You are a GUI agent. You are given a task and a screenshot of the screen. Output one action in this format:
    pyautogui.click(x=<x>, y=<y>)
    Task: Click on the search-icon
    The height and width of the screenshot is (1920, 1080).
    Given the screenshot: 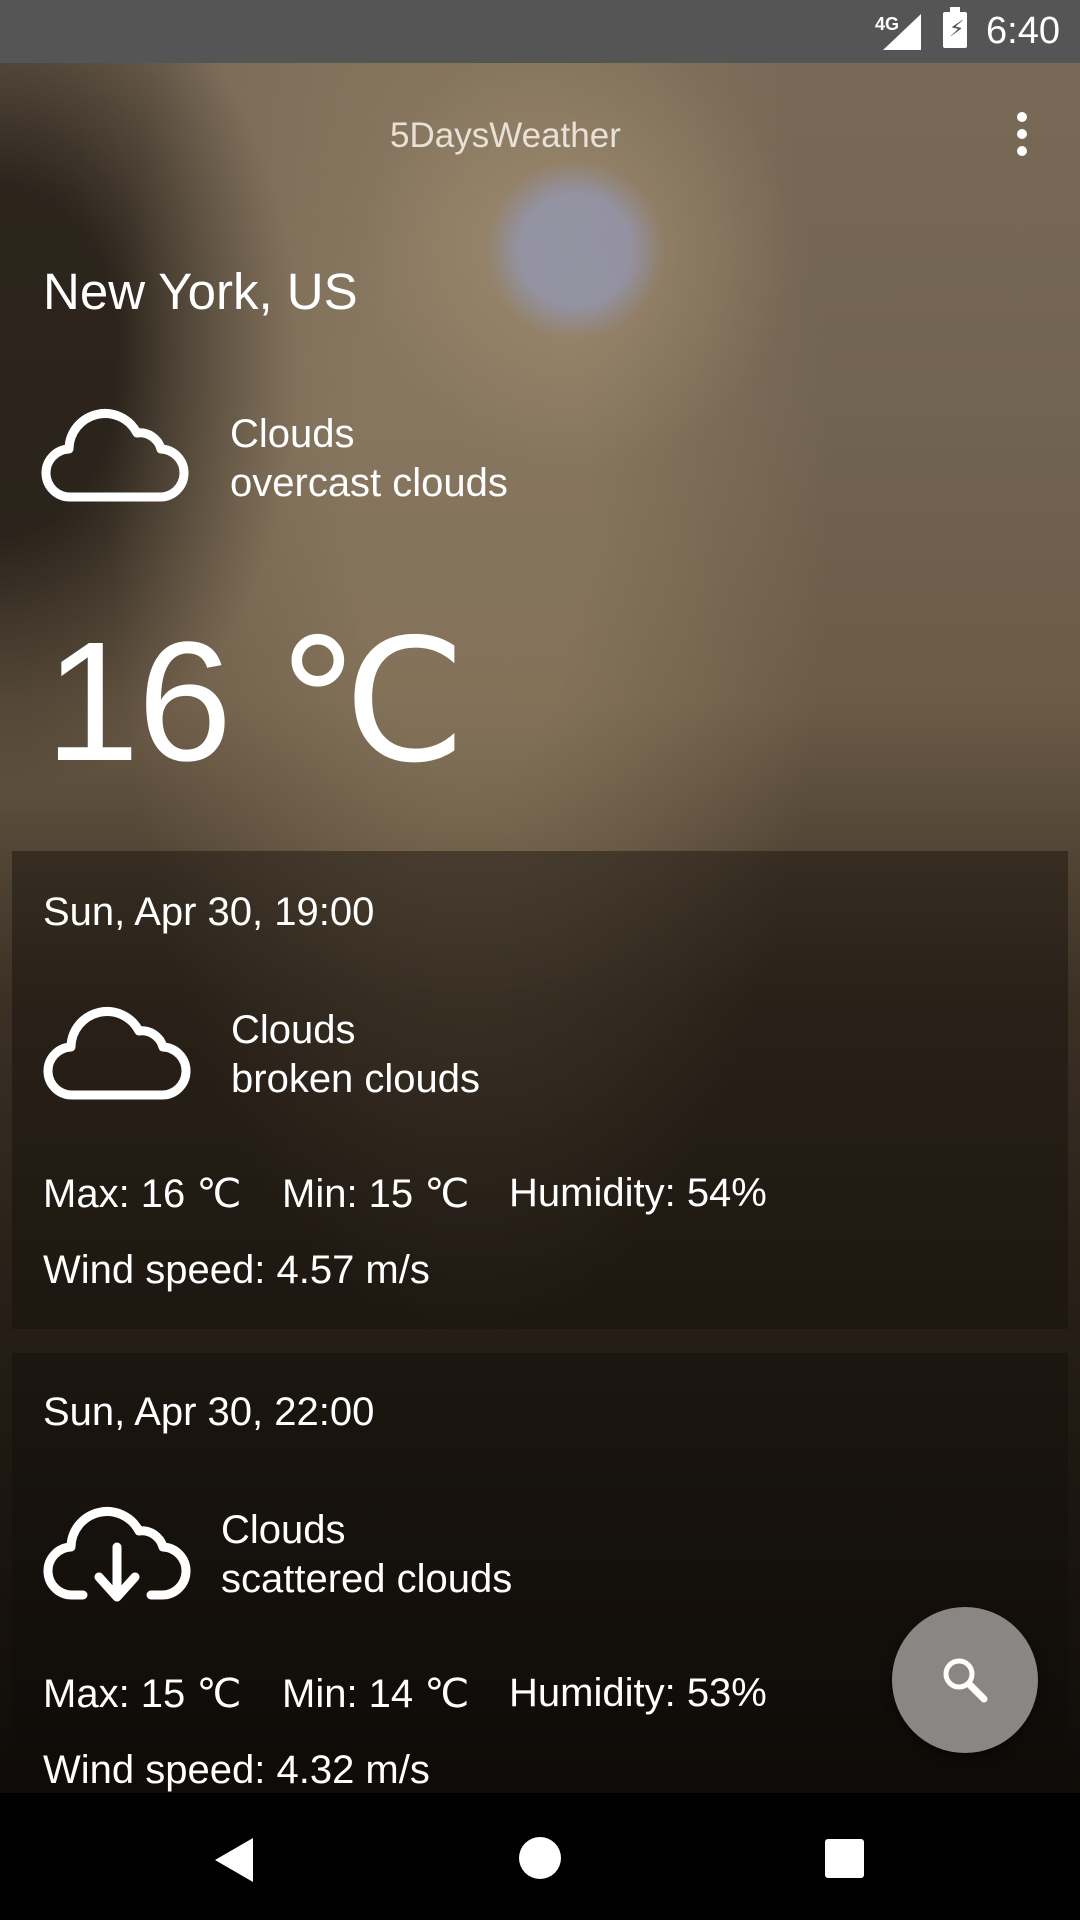 What is the action you would take?
    pyautogui.click(x=965, y=1680)
    